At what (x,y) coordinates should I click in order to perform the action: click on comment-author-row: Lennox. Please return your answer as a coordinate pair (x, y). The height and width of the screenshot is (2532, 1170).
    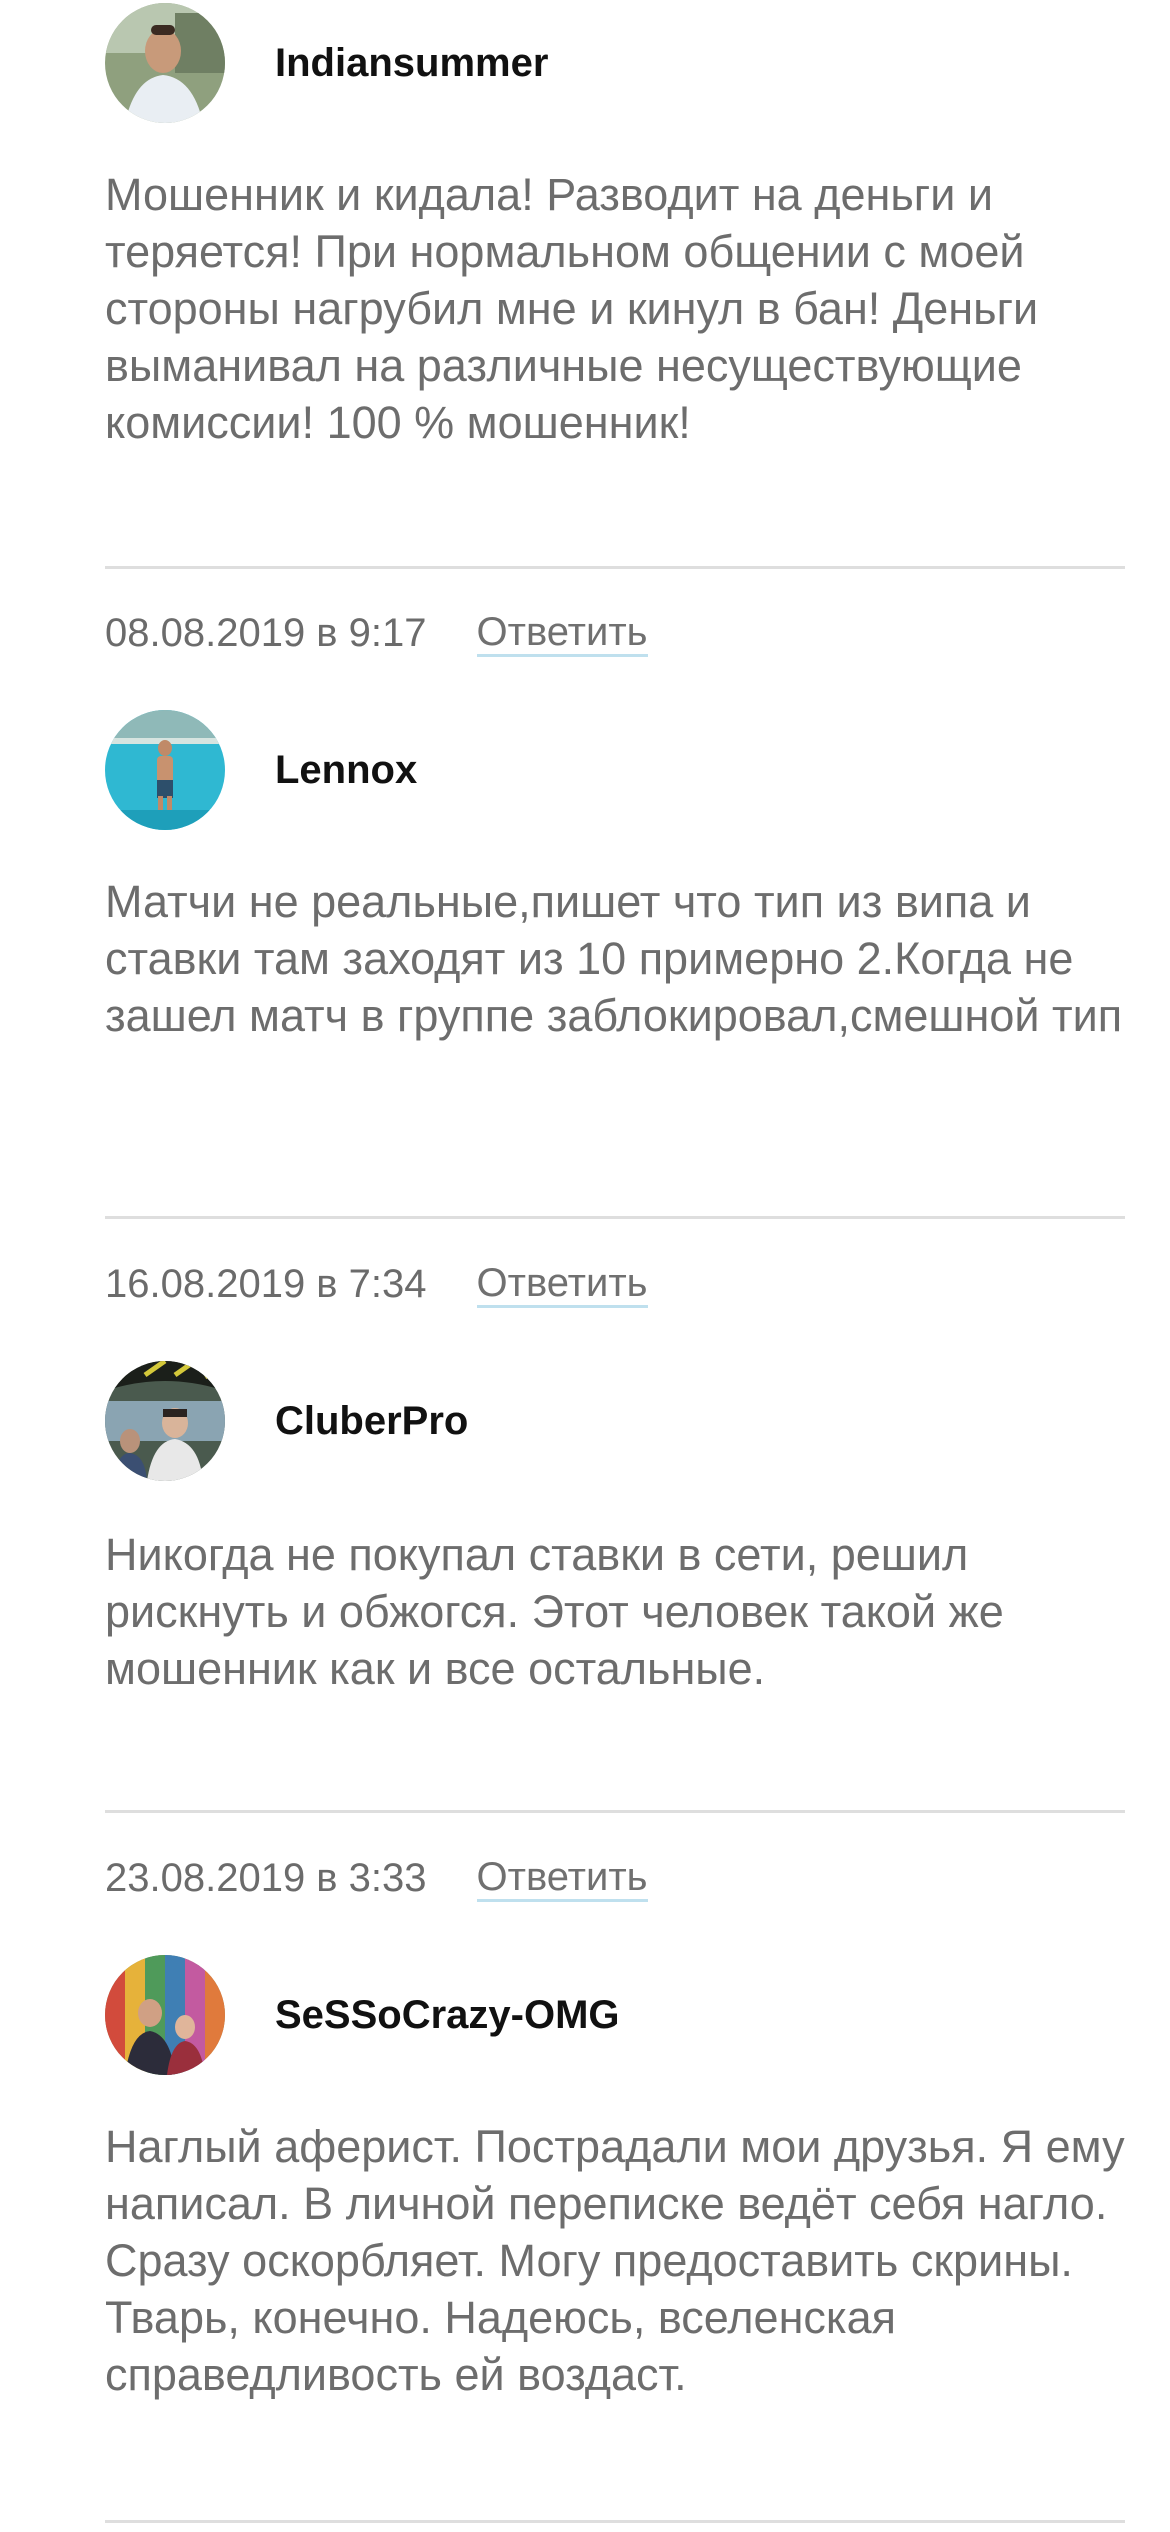
    Looking at the image, I should click on (261, 770).